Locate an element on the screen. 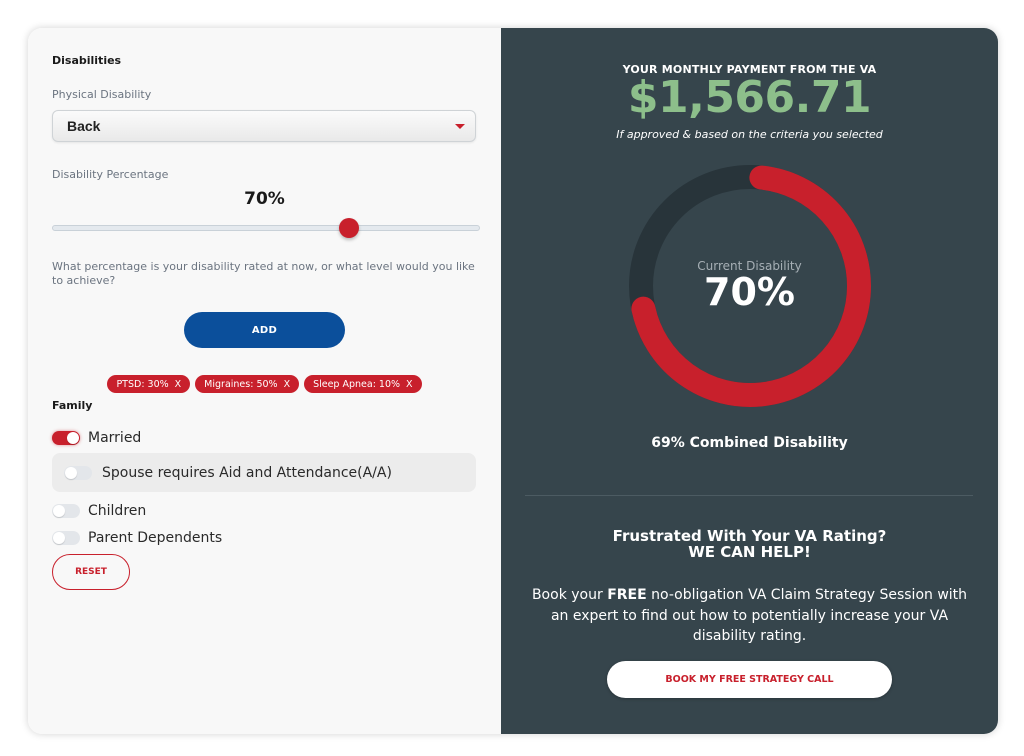 The width and height of the screenshot is (1024, 756). children-toggle is located at coordinates (66, 511).